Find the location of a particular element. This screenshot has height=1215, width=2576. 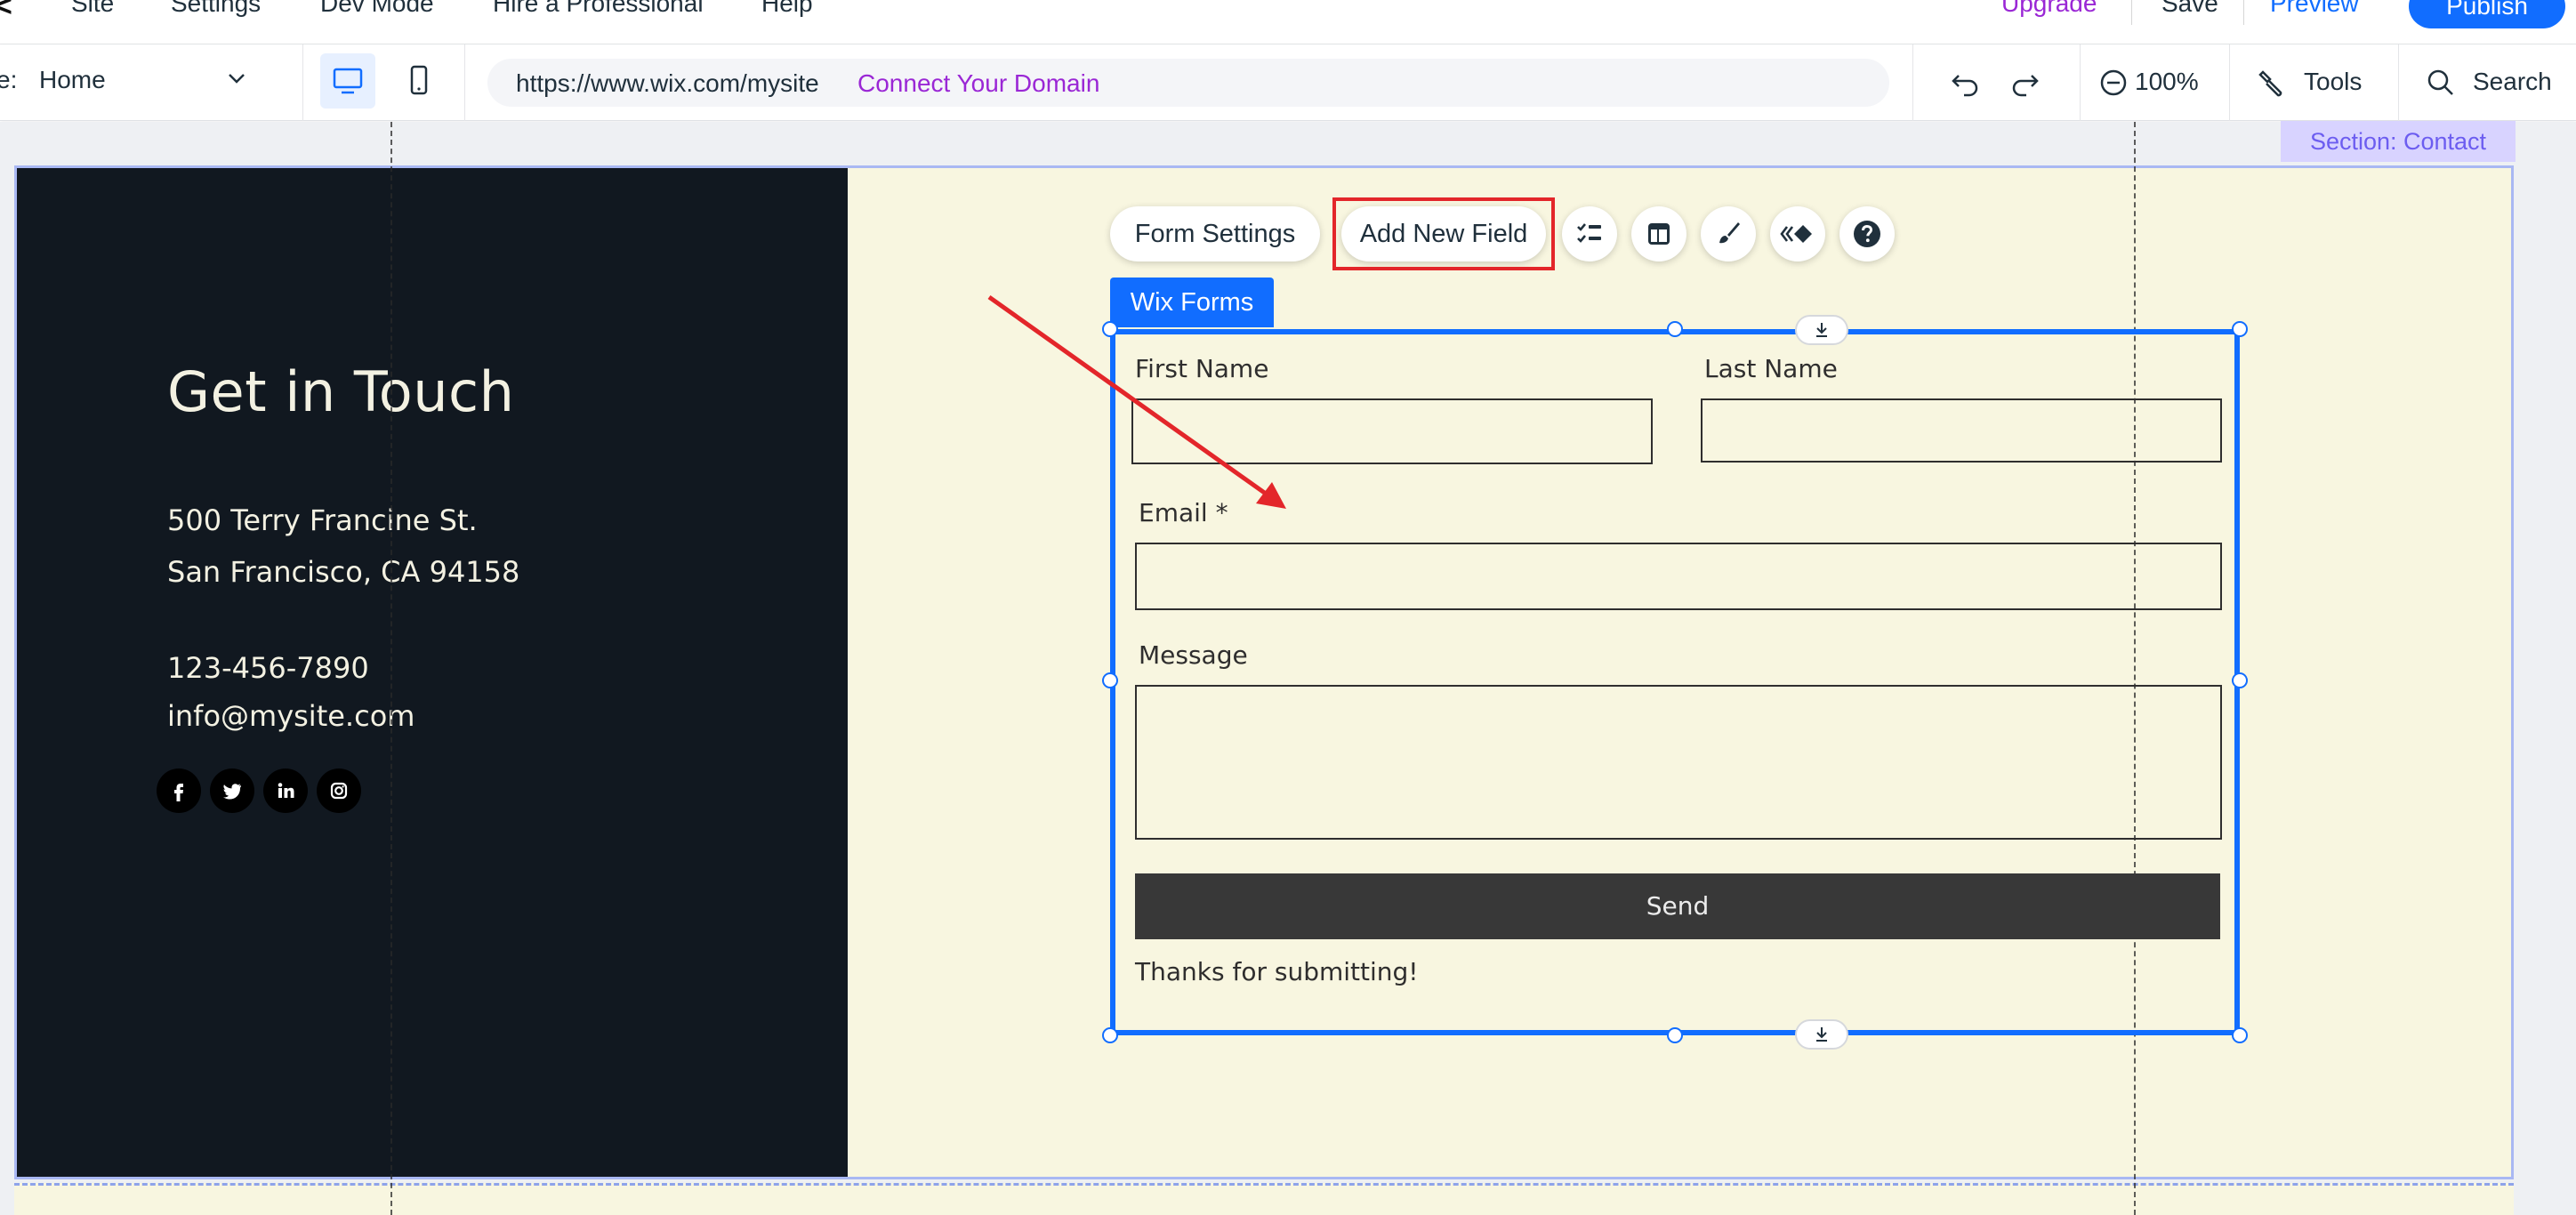

twitter-icon is located at coordinates (232, 790).